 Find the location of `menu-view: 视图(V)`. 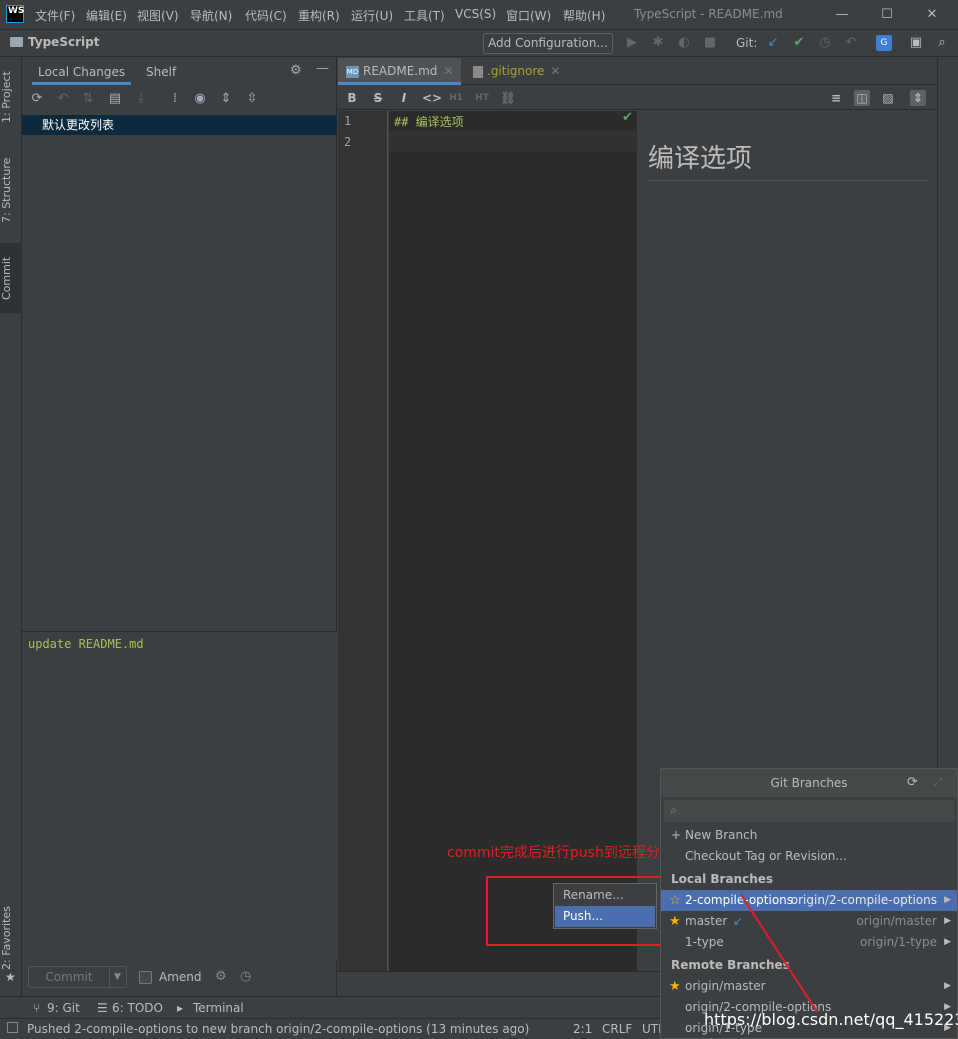

menu-view: 视图(V) is located at coordinates (158, 15).